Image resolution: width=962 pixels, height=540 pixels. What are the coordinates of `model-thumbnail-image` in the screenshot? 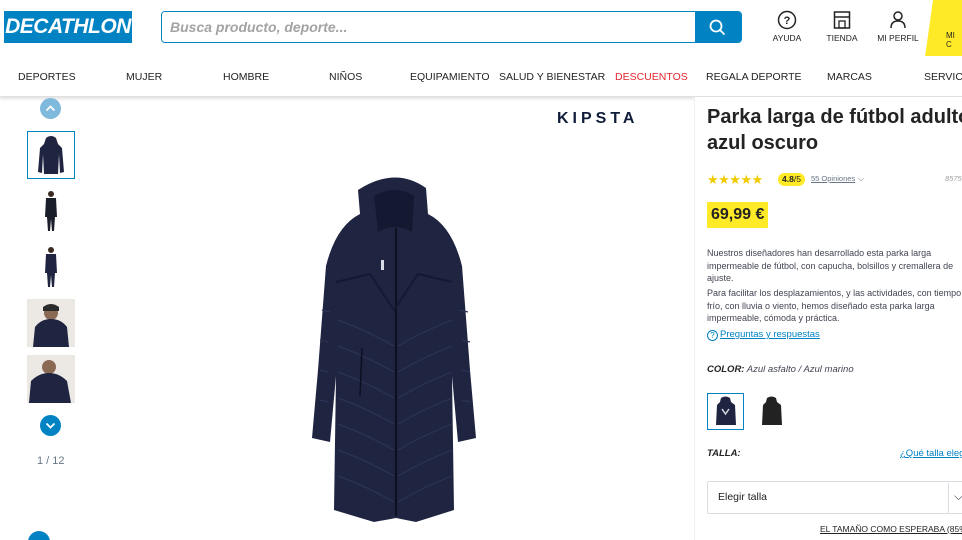 It's located at (51, 211).